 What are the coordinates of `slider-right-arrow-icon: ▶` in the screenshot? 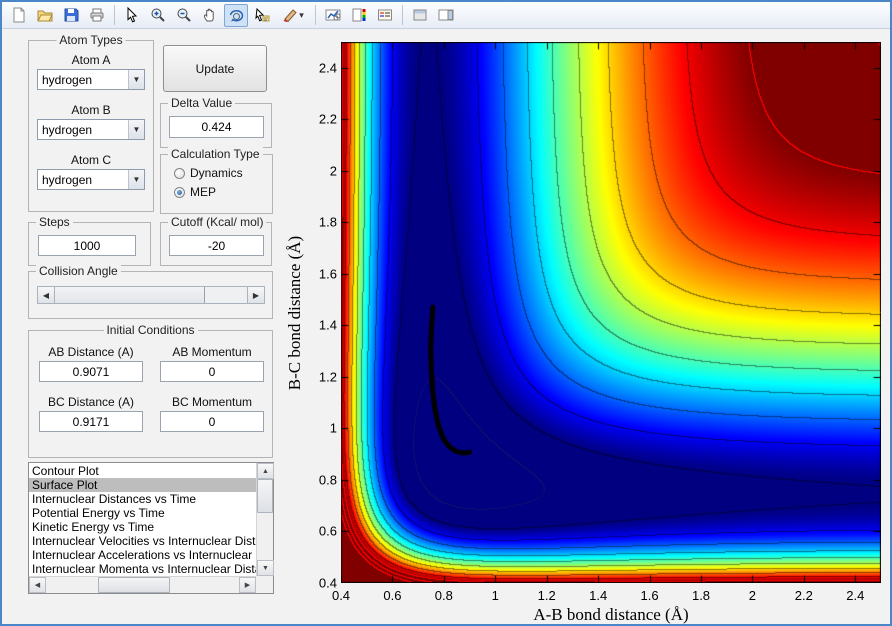 It's located at (255, 295).